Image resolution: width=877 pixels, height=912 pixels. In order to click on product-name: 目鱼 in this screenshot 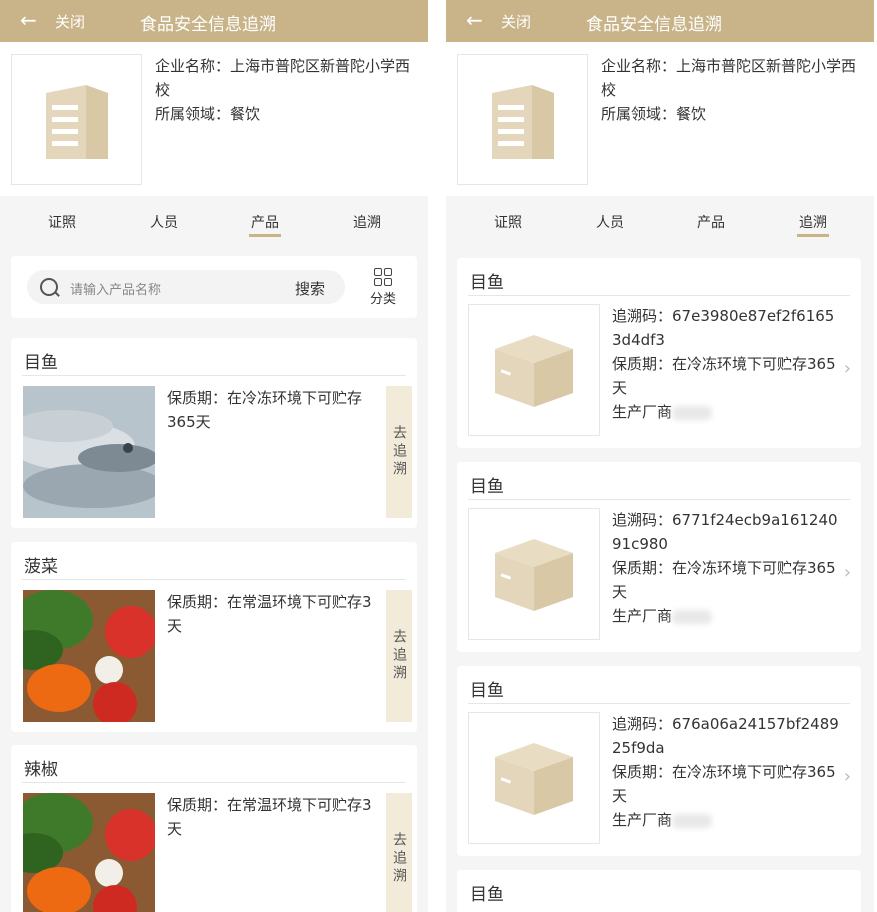, I will do `click(41, 363)`.